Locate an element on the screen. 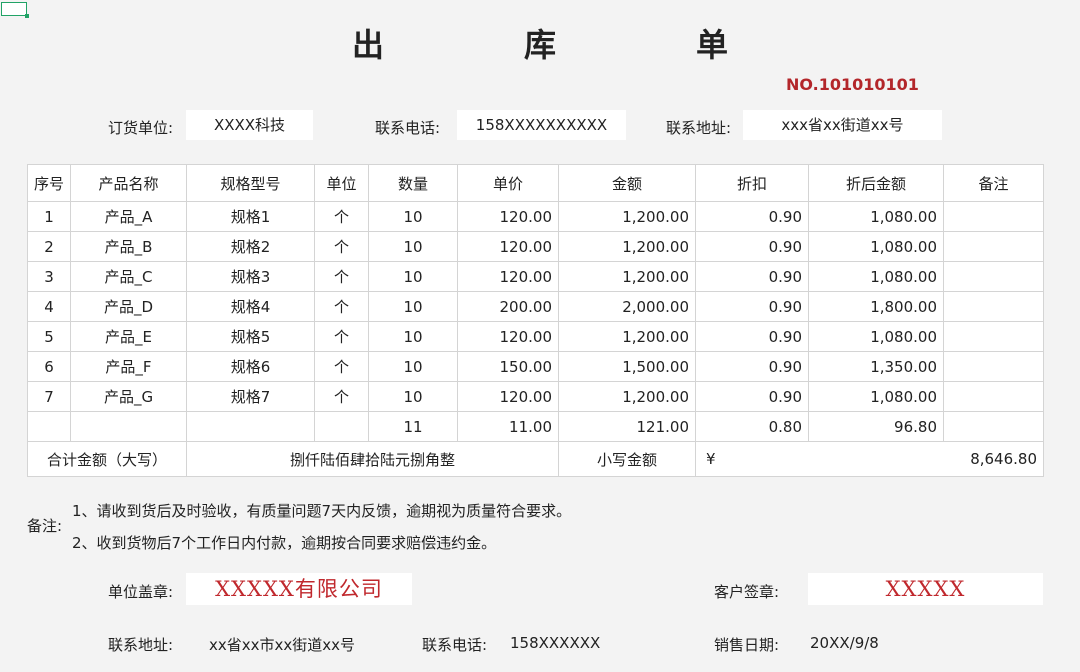  order-unit-field: XXXX科技 is located at coordinates (249, 125).